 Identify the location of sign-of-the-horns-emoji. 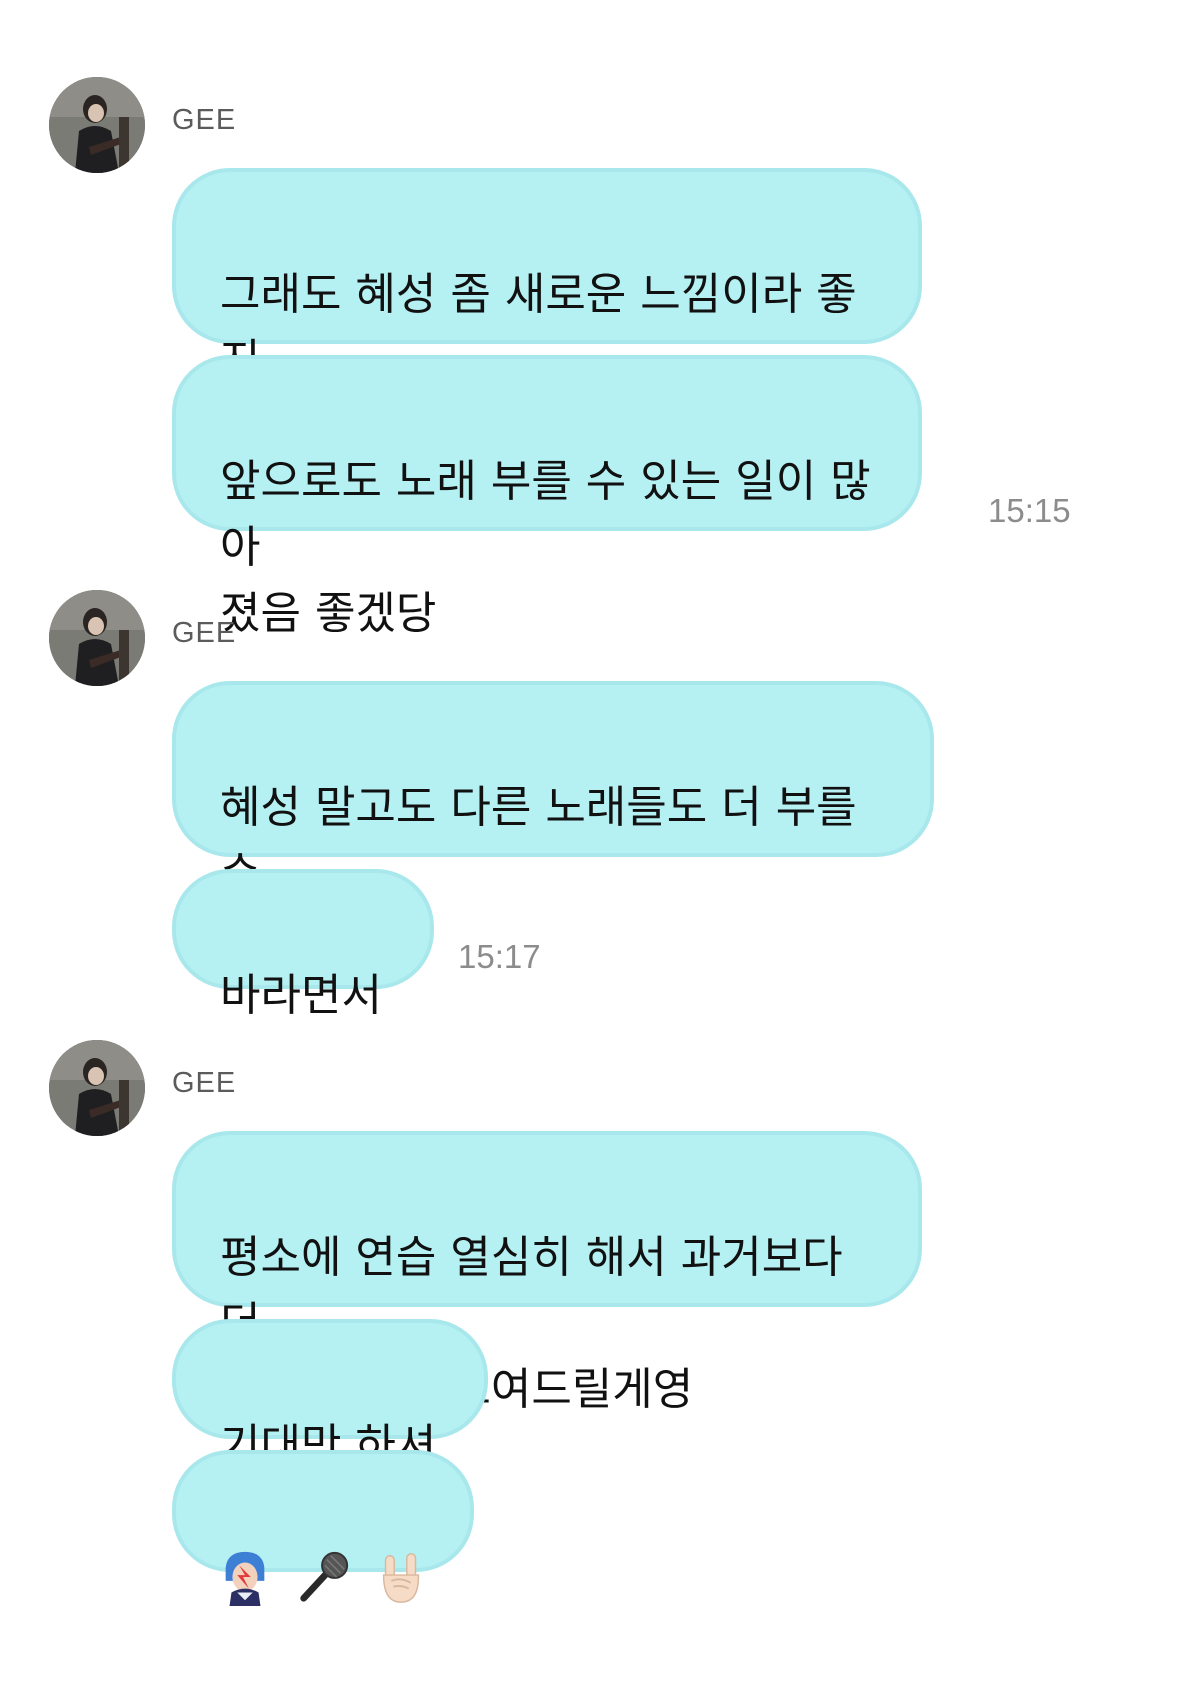
(401, 1578).